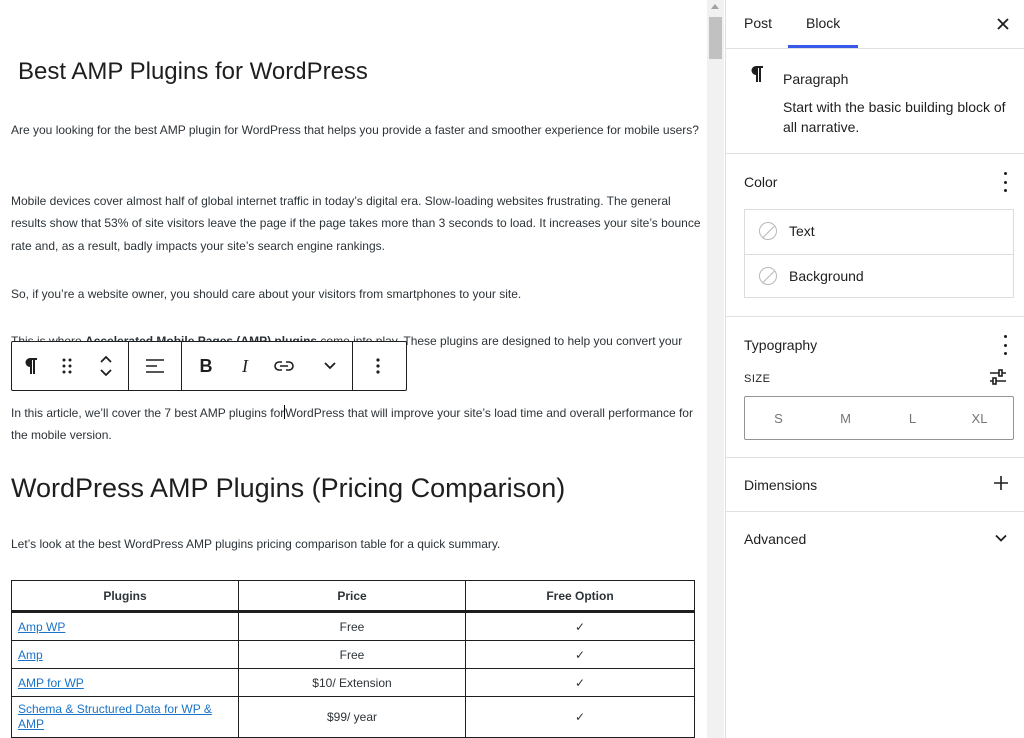  Describe the element at coordinates (715, 38) in the screenshot. I see `scrollbar-thumb` at that location.